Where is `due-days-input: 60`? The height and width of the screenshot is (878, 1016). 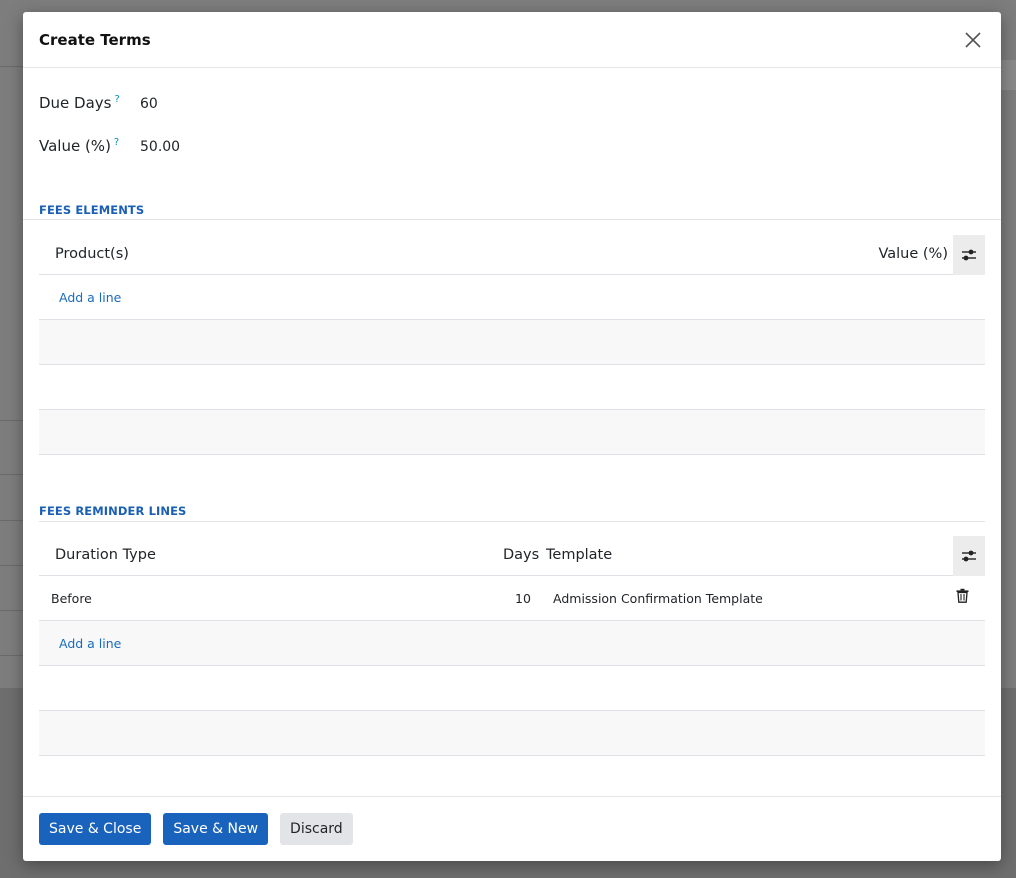
due-days-input: 60 is located at coordinates (149, 103).